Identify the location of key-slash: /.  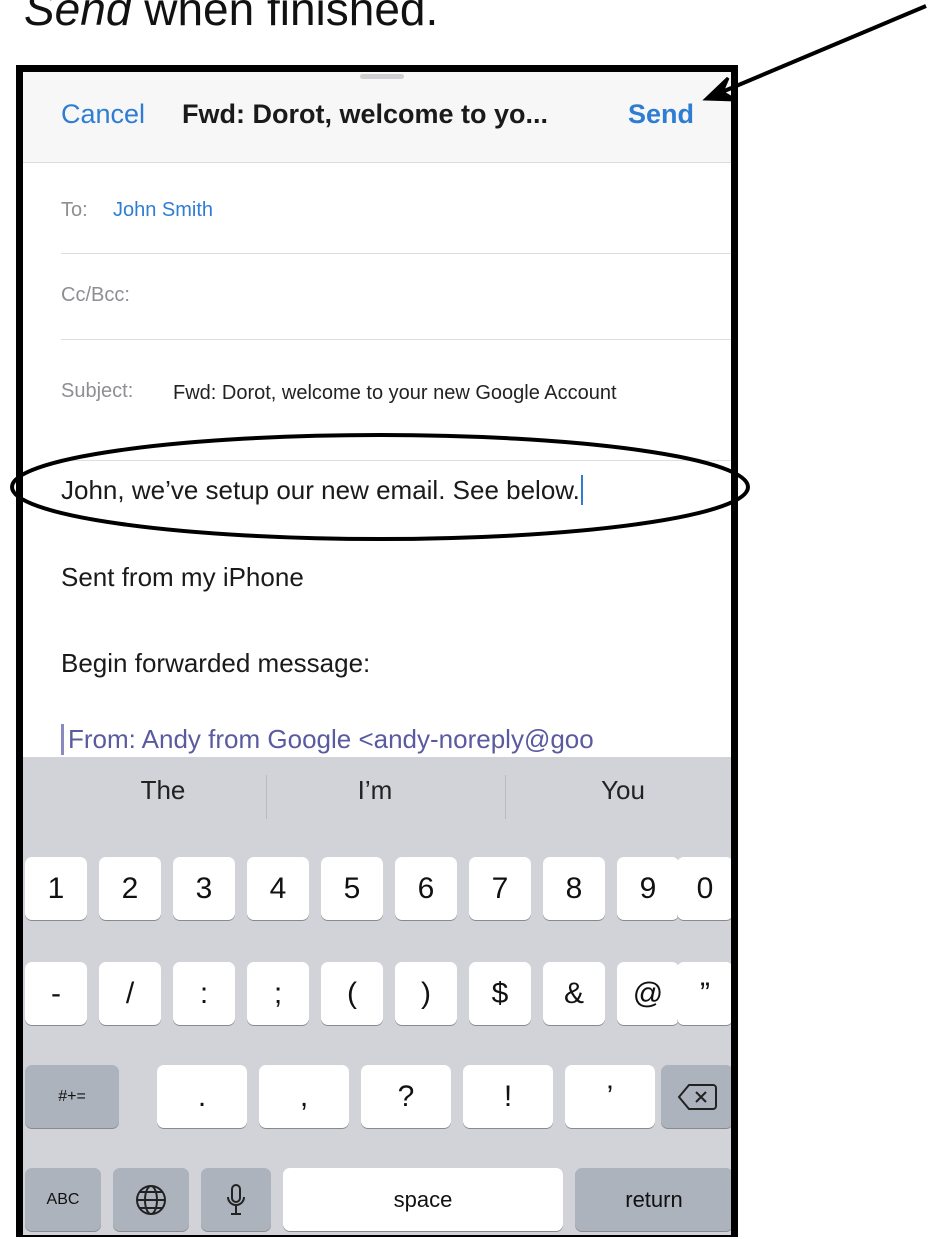
(130, 993).